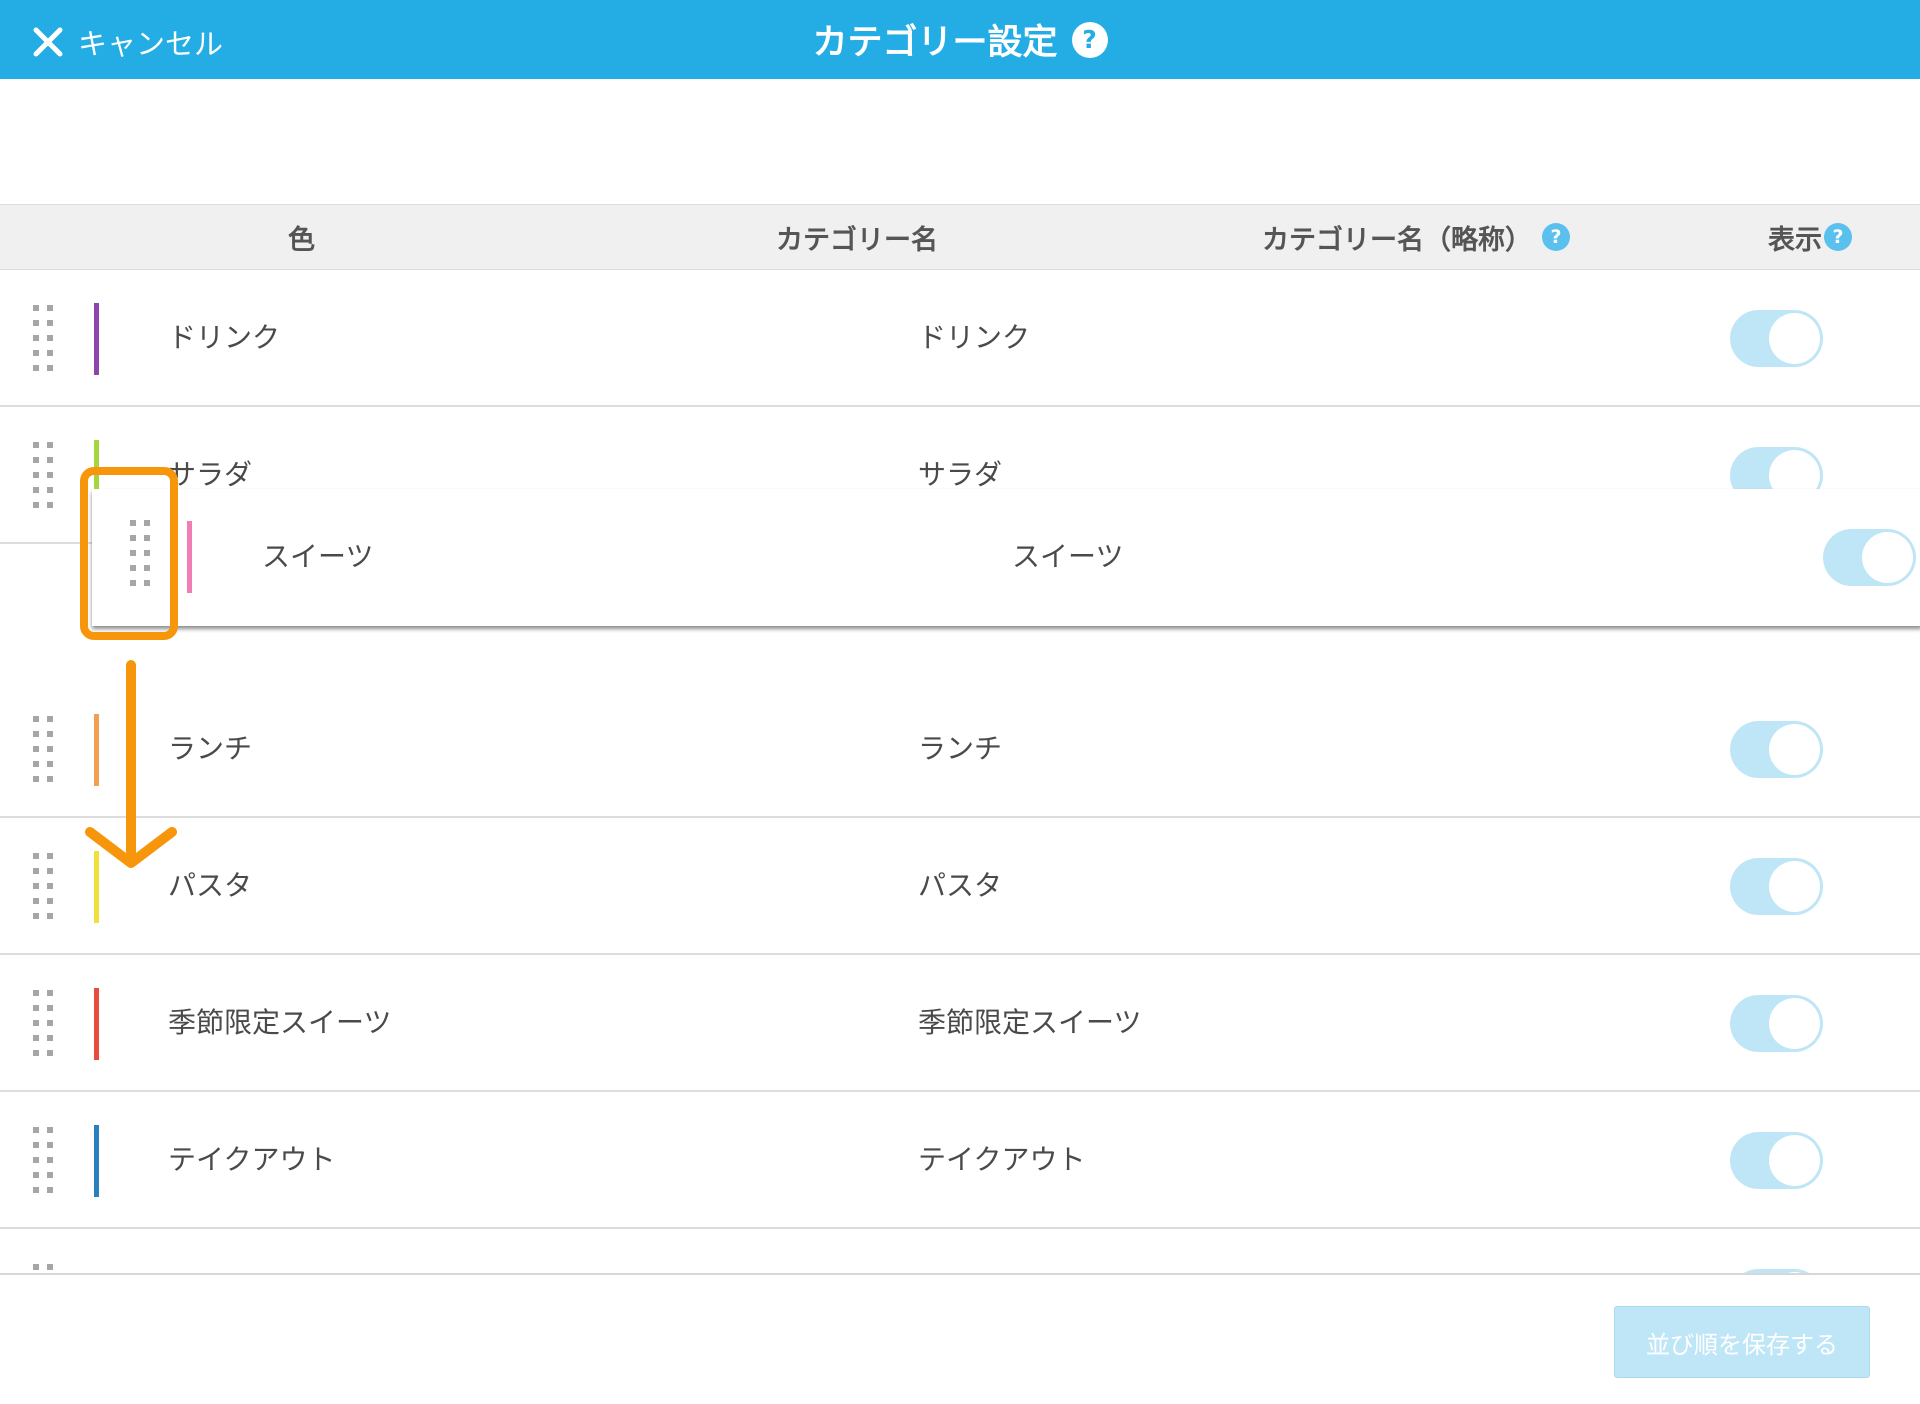  I want to click on footer-bar: 並び順を保存する, so click(960, 1338).